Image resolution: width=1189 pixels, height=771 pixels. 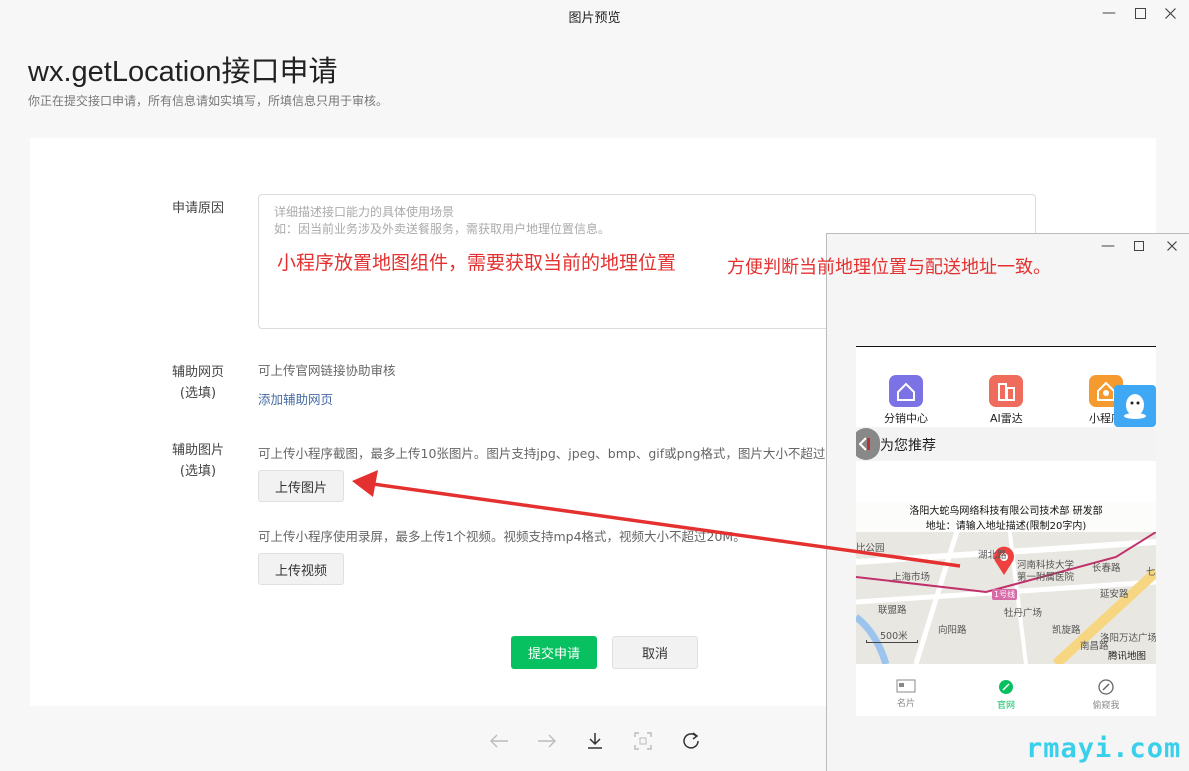 What do you see at coordinates (1104, 748) in the screenshot?
I see `watermark: rmayi.com` at bounding box center [1104, 748].